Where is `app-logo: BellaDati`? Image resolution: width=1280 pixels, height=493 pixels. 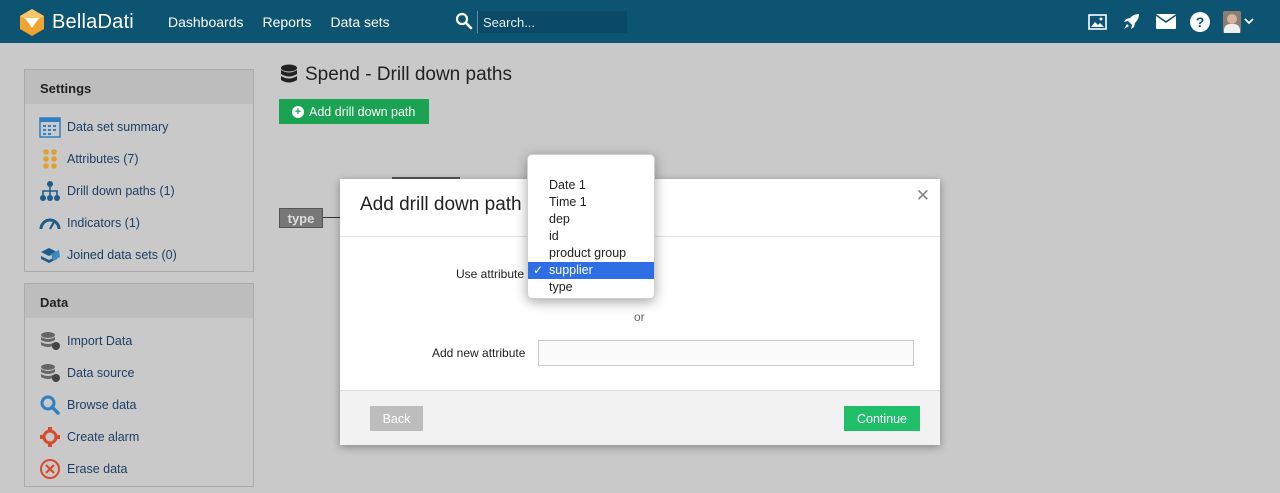 app-logo: BellaDati is located at coordinates (76, 22).